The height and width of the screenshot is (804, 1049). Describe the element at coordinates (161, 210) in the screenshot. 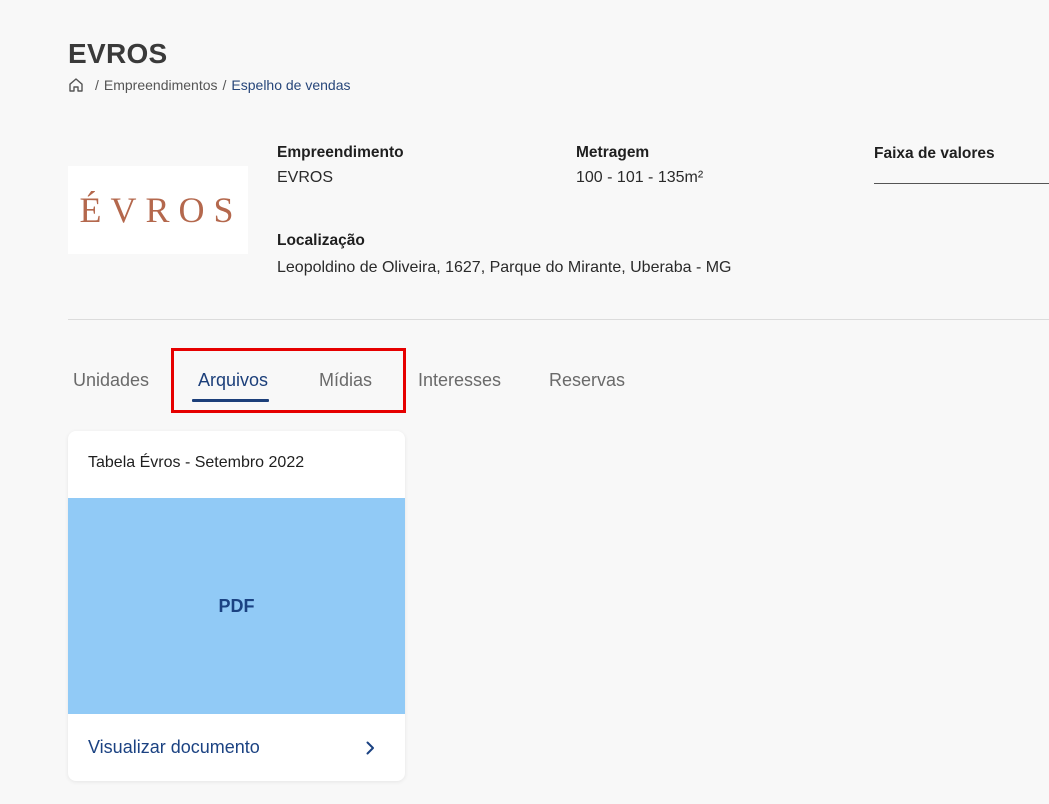

I see `logo-text: ÉVROS` at that location.